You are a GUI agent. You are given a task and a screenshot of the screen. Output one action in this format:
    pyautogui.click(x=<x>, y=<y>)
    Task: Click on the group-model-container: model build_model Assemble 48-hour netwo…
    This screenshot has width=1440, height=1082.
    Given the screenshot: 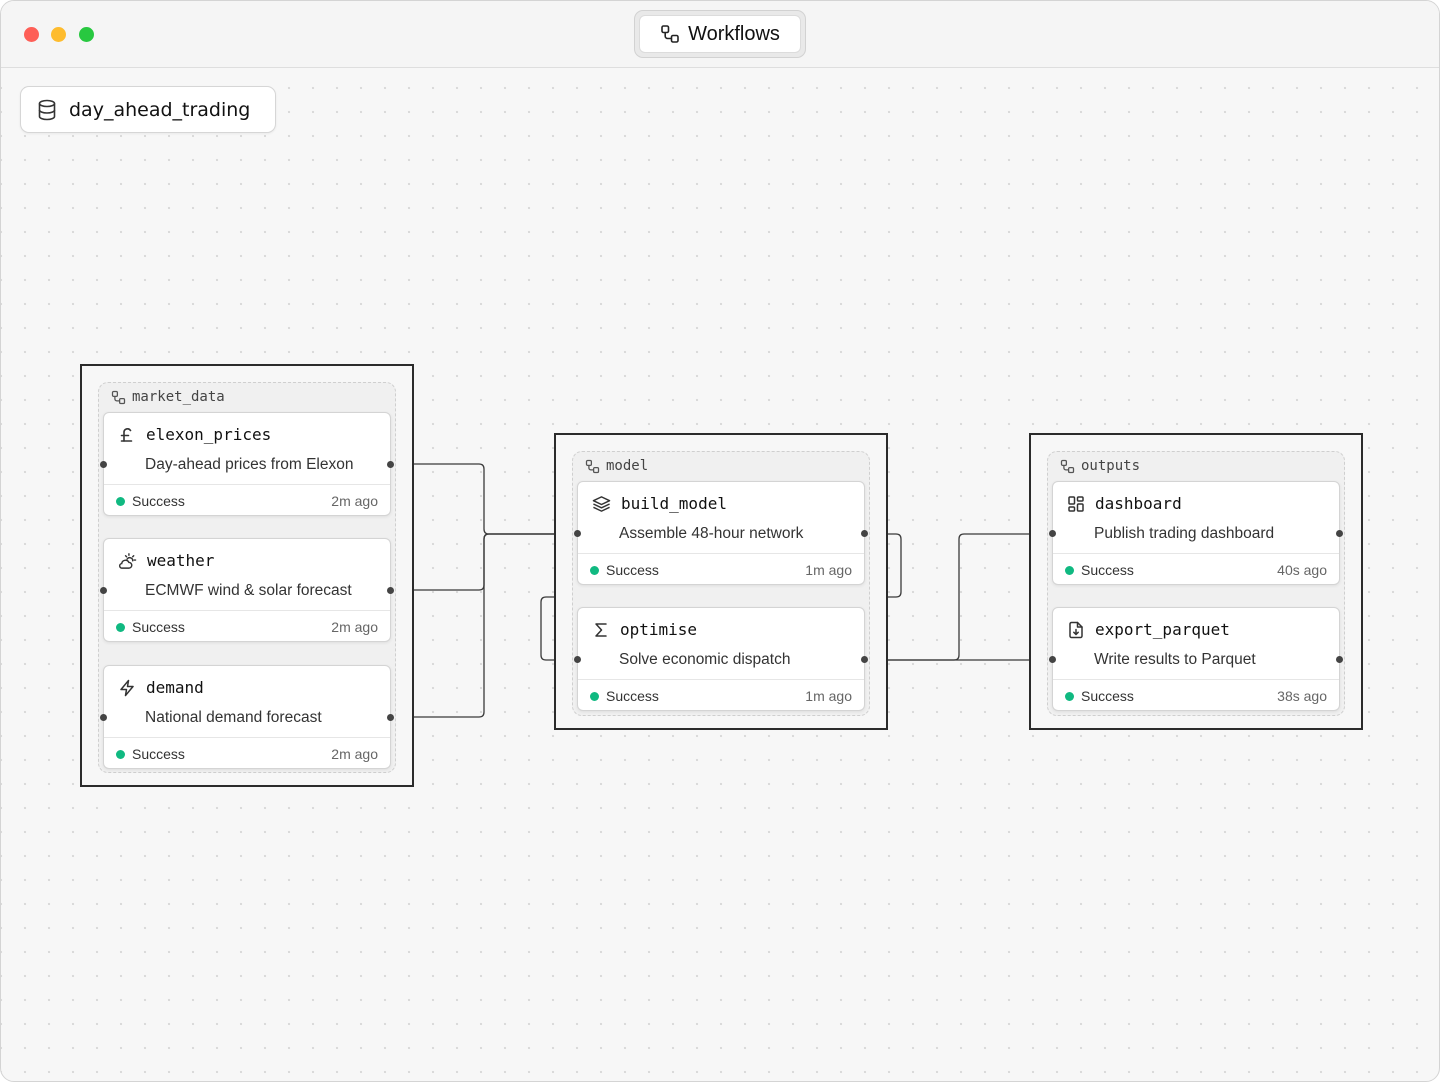 What is the action you would take?
    pyautogui.click(x=721, y=583)
    